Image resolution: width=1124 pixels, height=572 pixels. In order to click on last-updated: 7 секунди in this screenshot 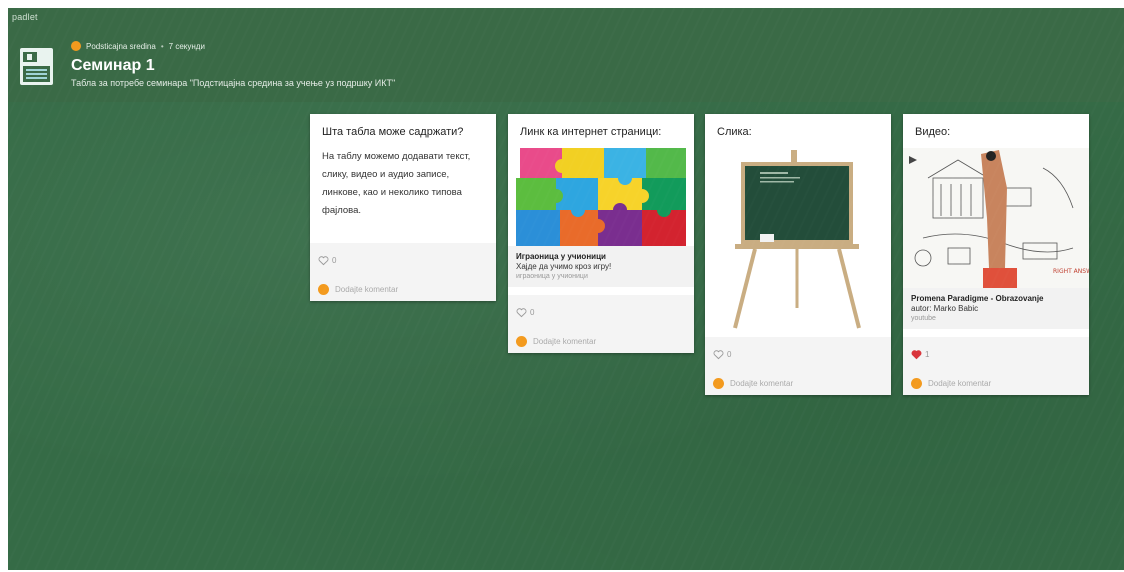, I will do `click(186, 46)`.